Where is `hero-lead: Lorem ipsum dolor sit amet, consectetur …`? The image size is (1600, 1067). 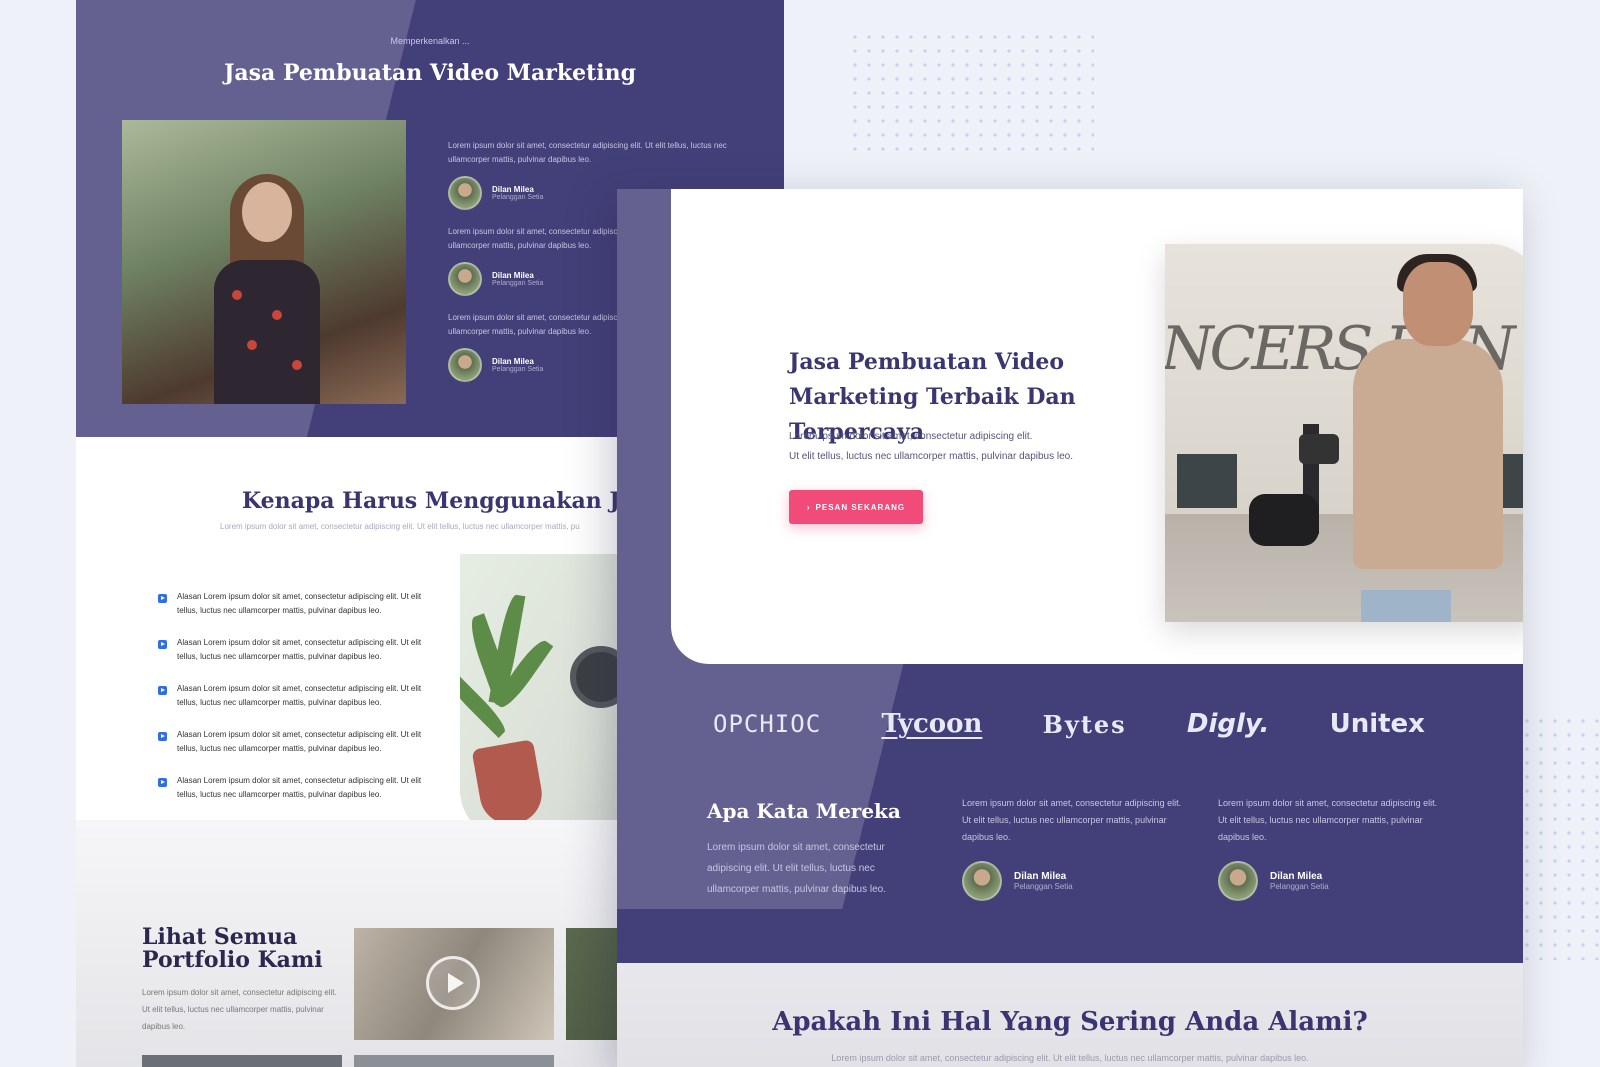 hero-lead: Lorem ipsum dolor sit amet, consectetur … is located at coordinates (931, 446).